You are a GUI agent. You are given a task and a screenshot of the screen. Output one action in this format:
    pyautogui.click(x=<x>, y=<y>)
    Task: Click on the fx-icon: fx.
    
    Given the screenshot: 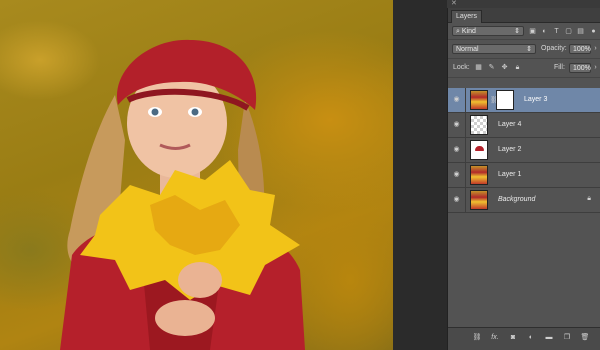 What is the action you would take?
    pyautogui.click(x=495, y=338)
    